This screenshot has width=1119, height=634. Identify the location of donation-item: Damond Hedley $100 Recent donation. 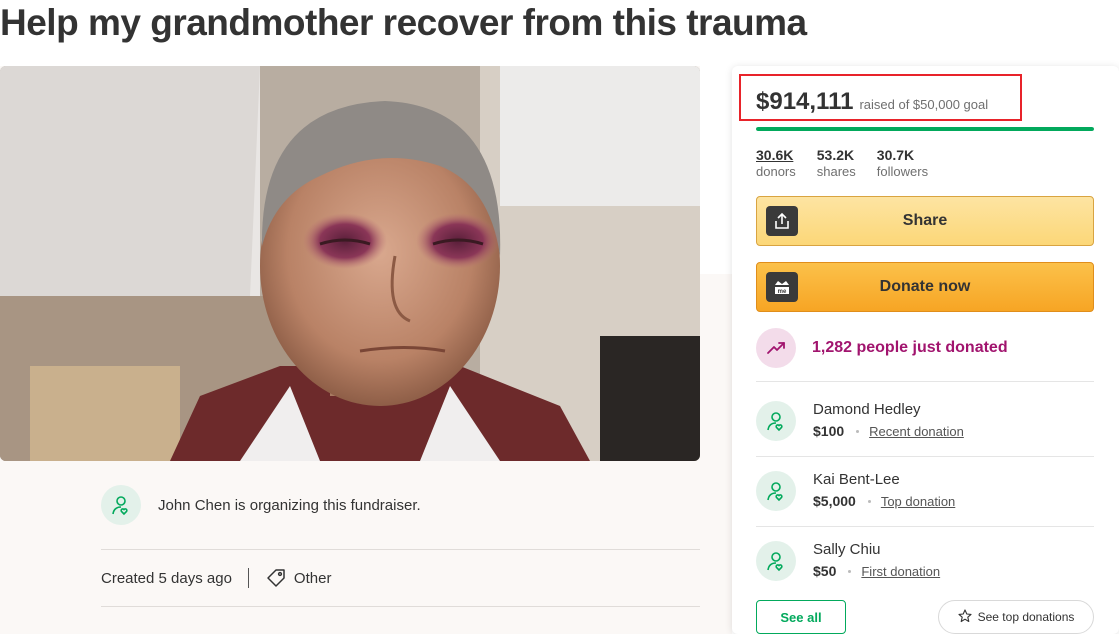
(860, 421).